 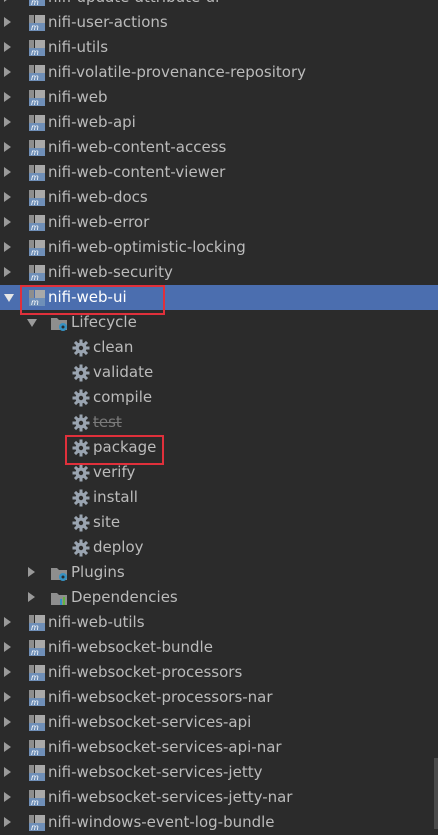 What do you see at coordinates (219, 472) in the screenshot?
I see `tree-row-phase-verify: verify` at bounding box center [219, 472].